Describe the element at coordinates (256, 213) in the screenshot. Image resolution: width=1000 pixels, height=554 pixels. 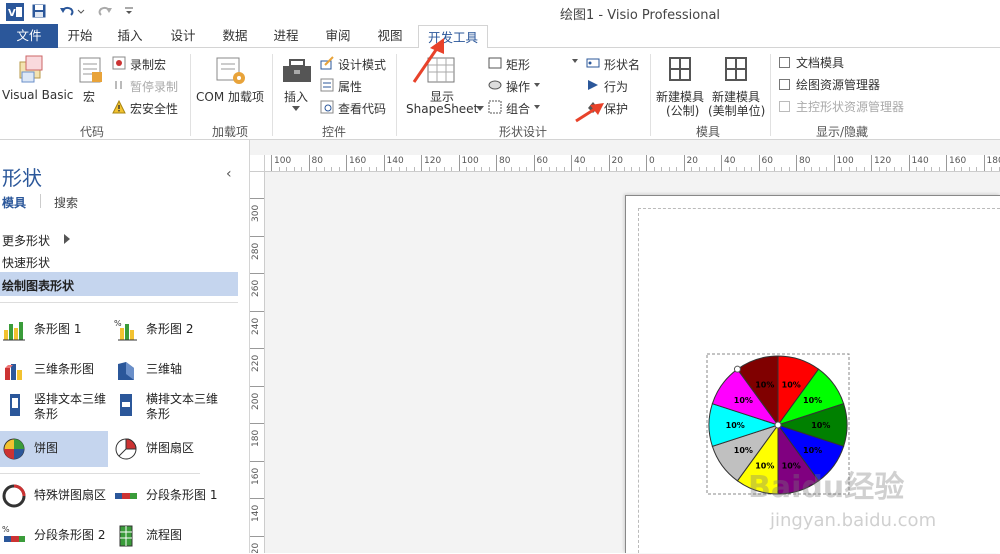
I see `ruler-v-label: 300` at that location.